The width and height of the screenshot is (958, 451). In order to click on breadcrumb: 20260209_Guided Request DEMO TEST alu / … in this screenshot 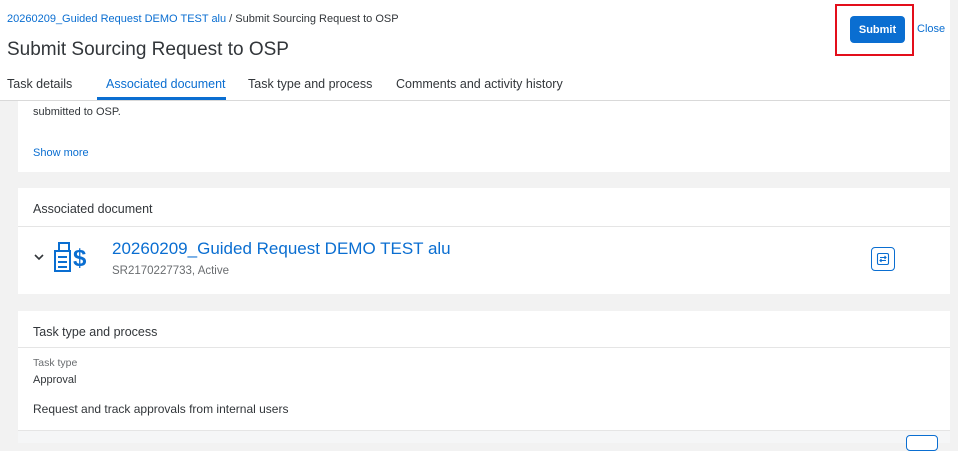, I will do `click(203, 19)`.